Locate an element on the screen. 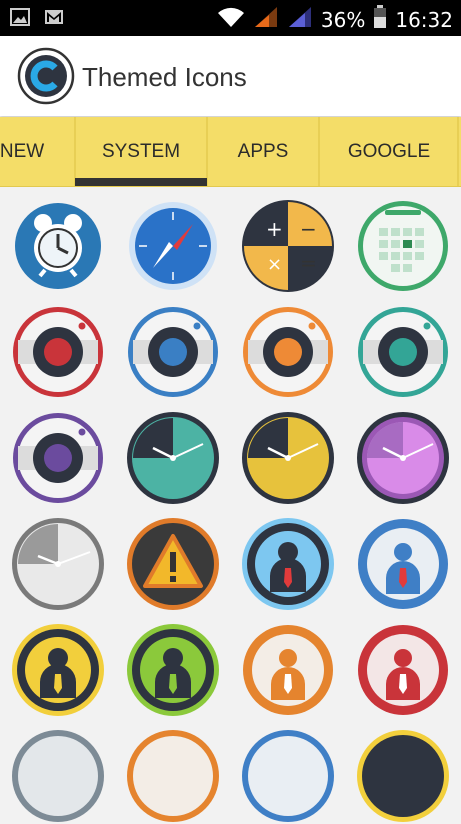 The height and width of the screenshot is (824, 461). contact-yellow-icon is located at coordinates (58, 670).